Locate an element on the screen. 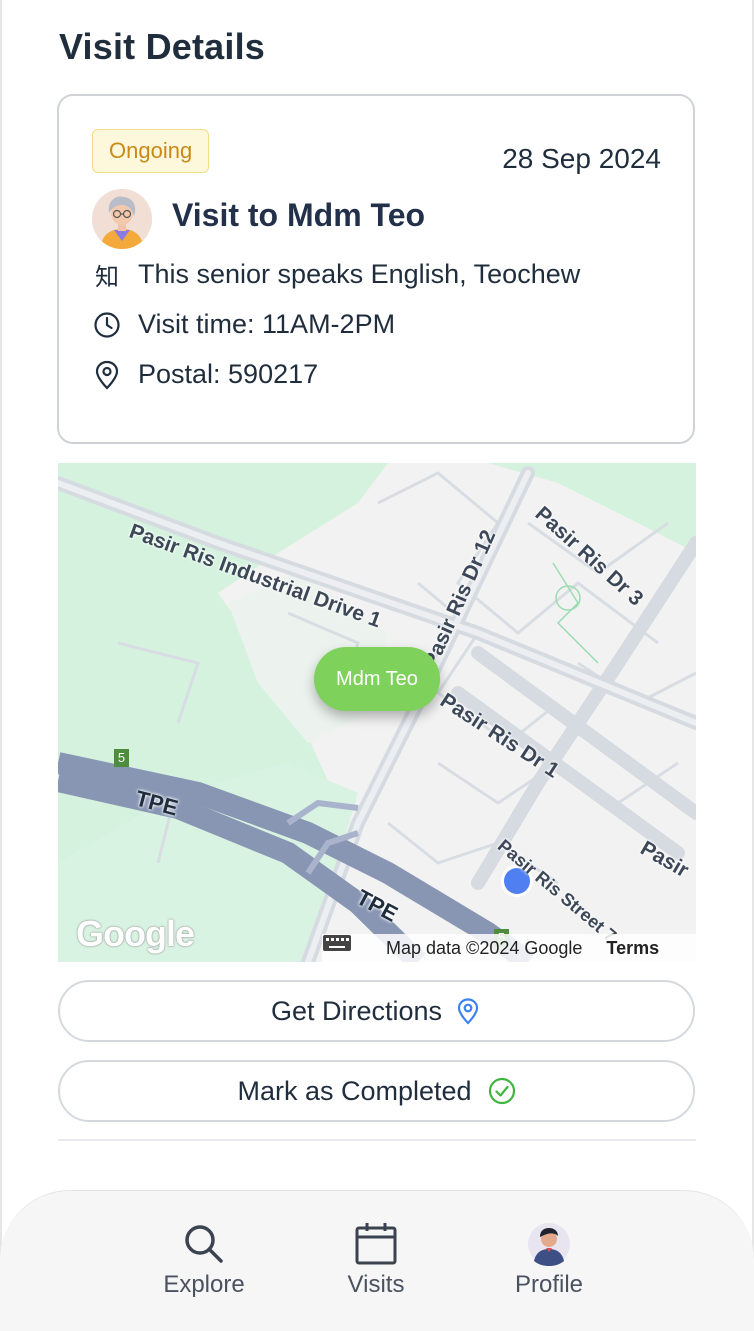 The height and width of the screenshot is (1331, 754). tab-explore: Explore is located at coordinates (204, 1260).